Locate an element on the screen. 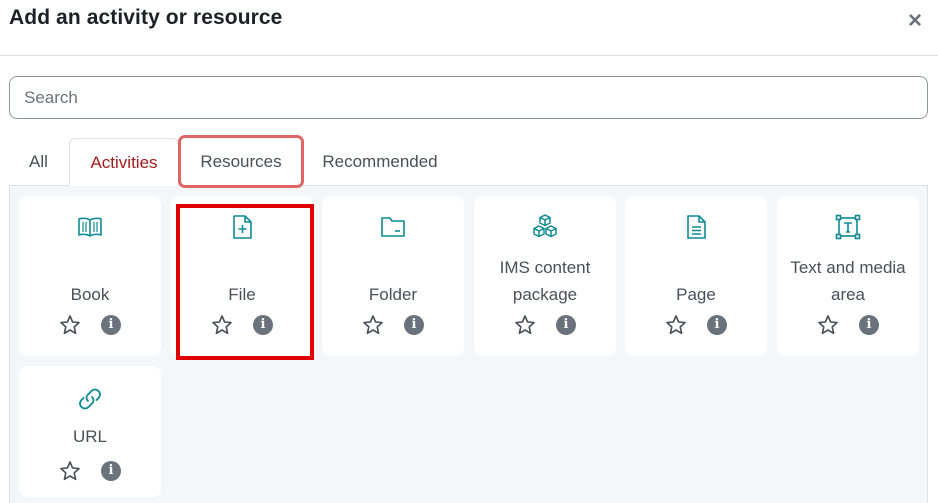 This screenshot has height=503, width=938. search-input is located at coordinates (468, 97).